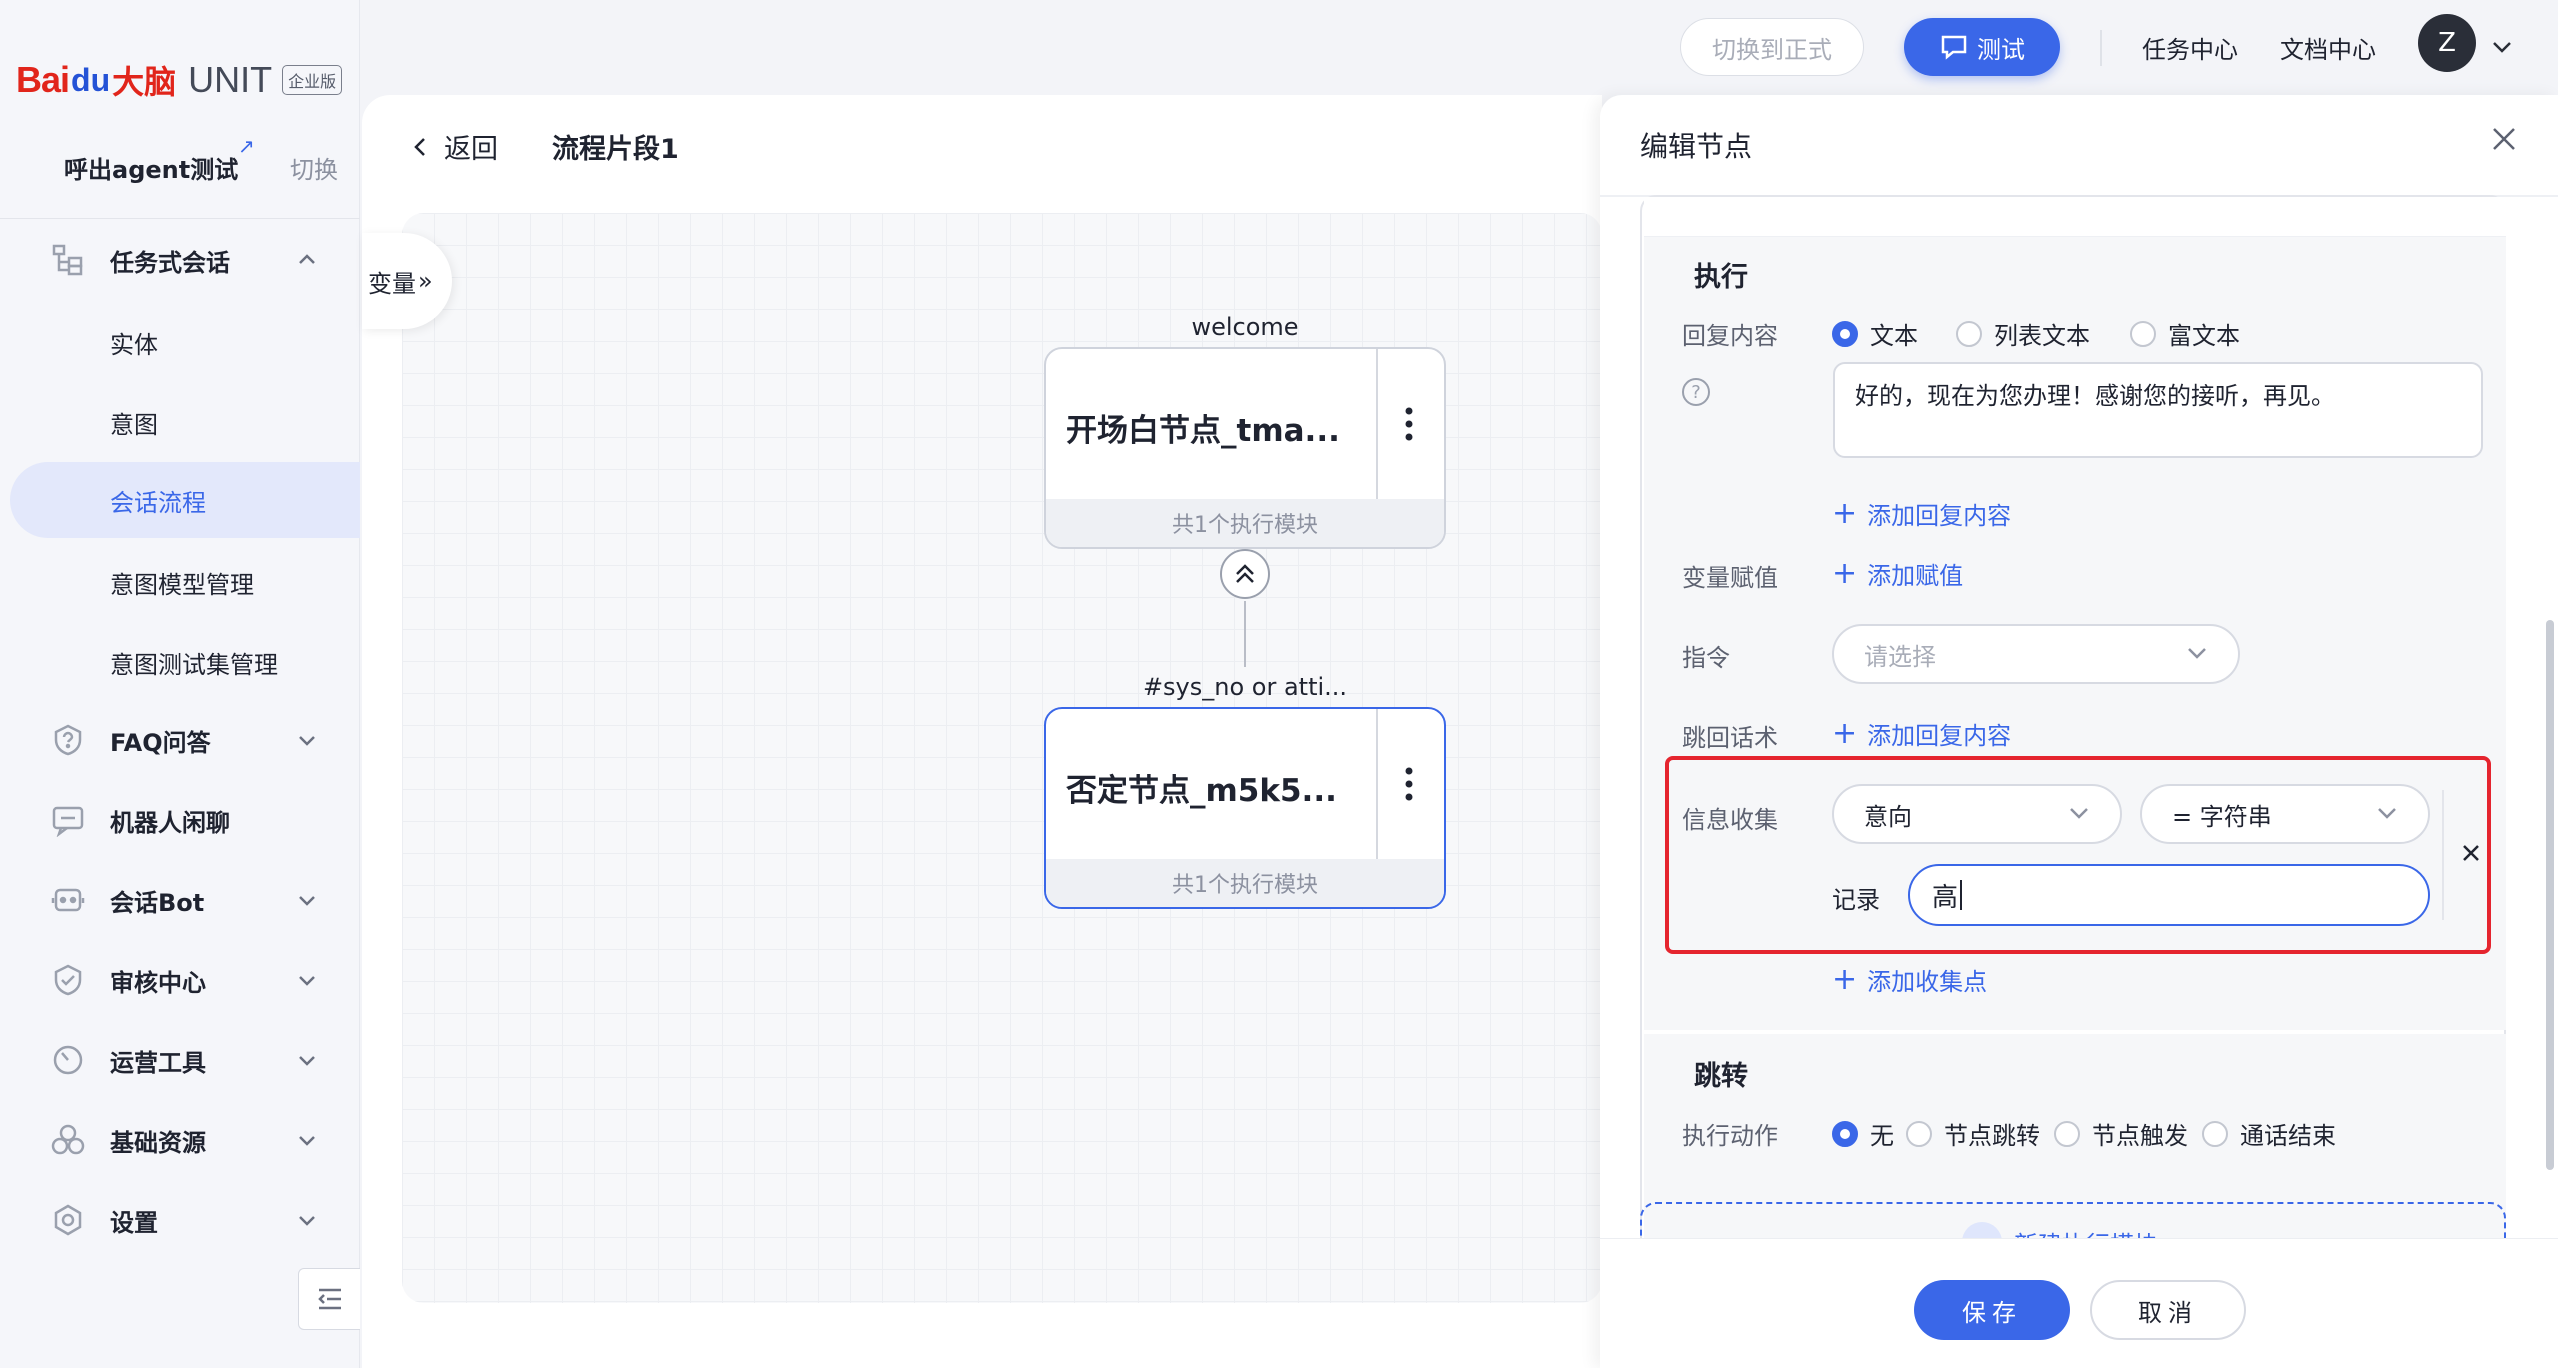  Describe the element at coordinates (1875, 333) in the screenshot. I see `reply-type-text-radio: 文本` at that location.